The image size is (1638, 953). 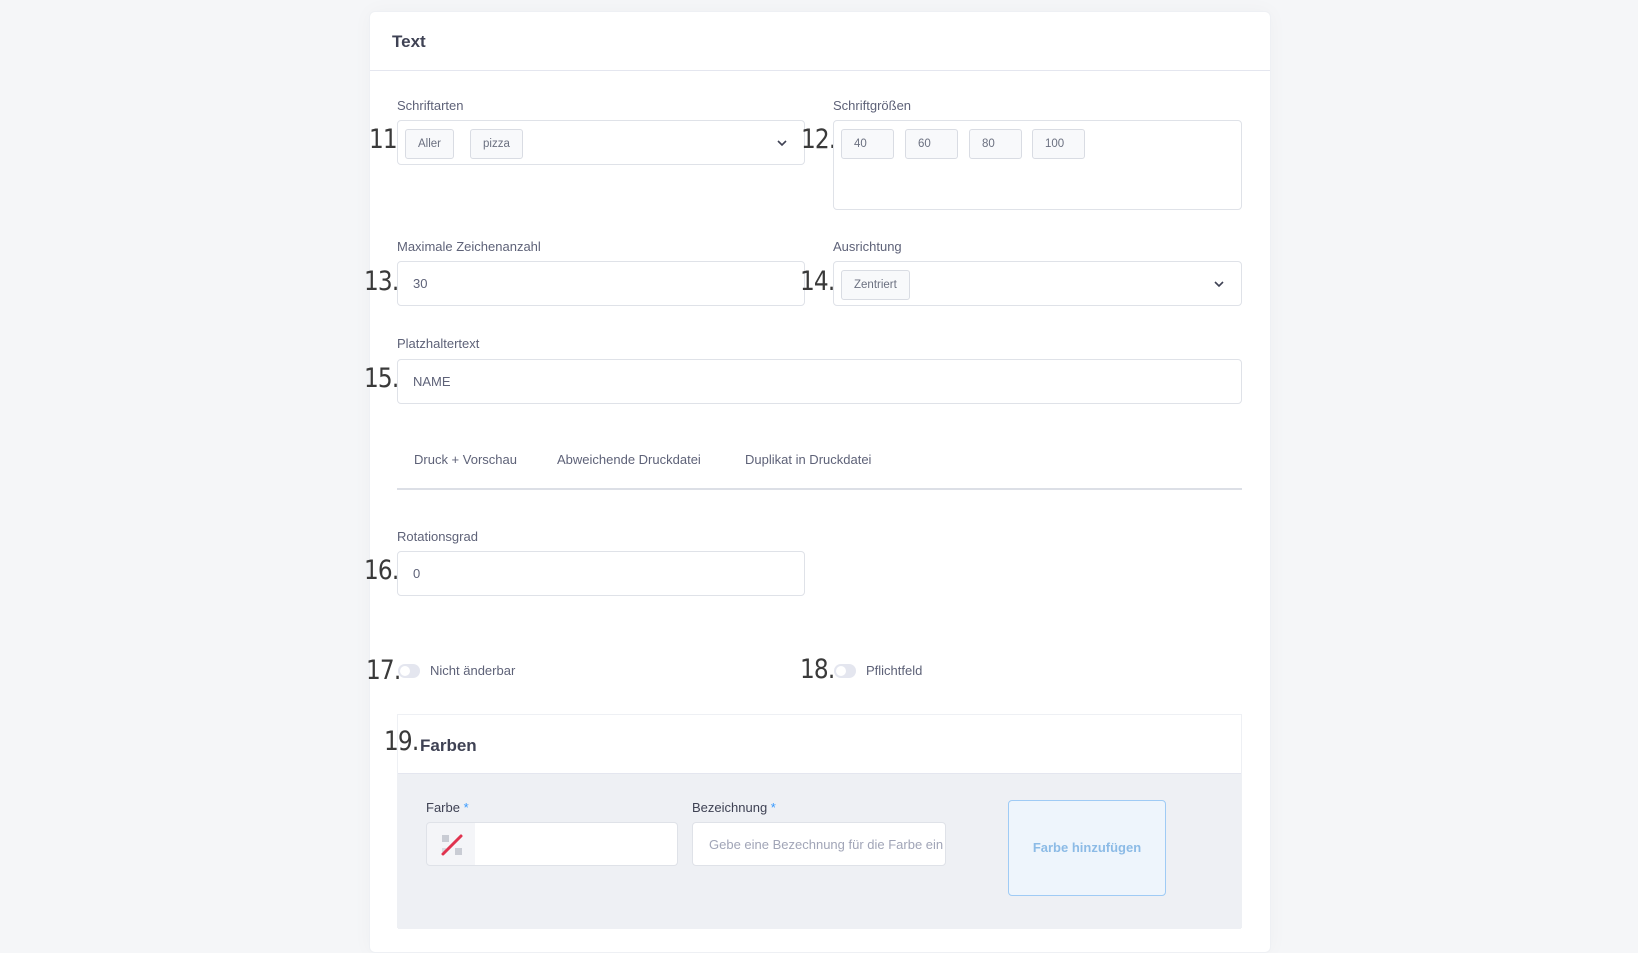 What do you see at coordinates (448, 745) in the screenshot?
I see `farben-title: Farben` at bounding box center [448, 745].